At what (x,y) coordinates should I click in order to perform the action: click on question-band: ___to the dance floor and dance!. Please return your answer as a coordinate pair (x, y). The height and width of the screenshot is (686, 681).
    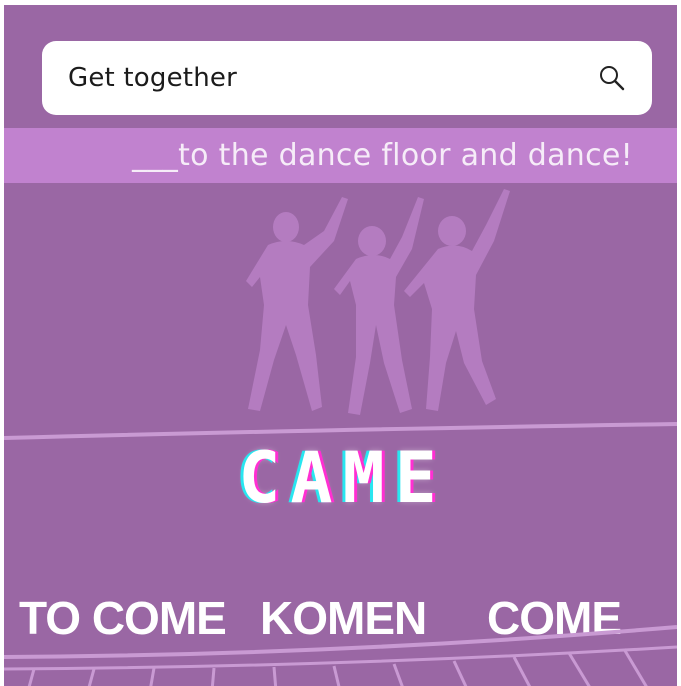
    Looking at the image, I should click on (340, 155).